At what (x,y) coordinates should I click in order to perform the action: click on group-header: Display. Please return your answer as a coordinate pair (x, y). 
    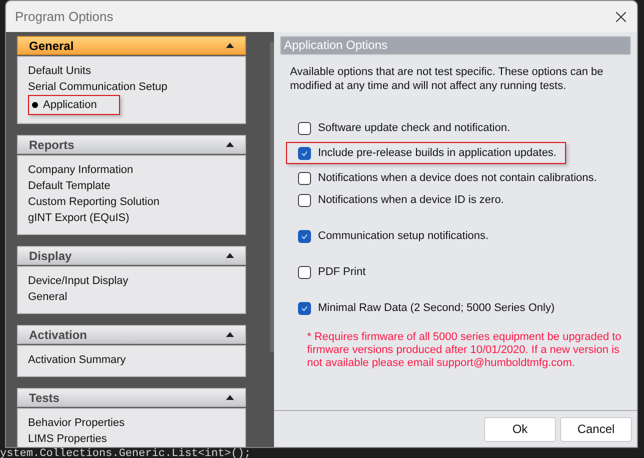
    Looking at the image, I should click on (131, 255).